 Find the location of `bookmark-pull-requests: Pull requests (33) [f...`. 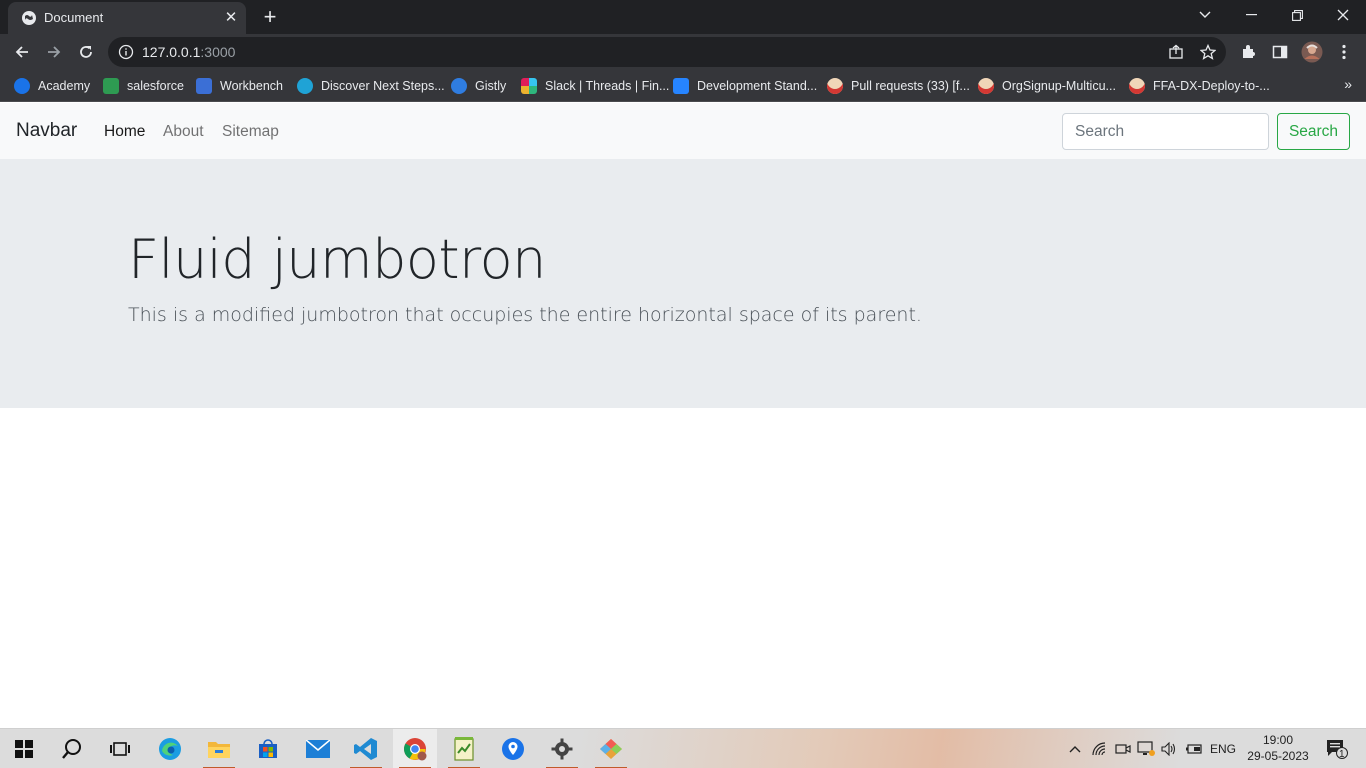

bookmark-pull-requests: Pull requests (33) [f... is located at coordinates (898, 86).